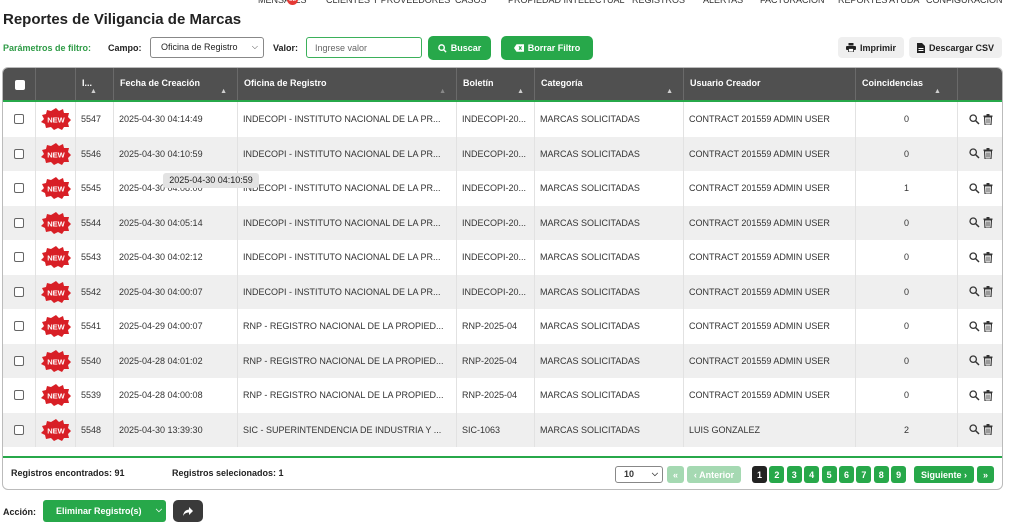  Describe the element at coordinates (980, 84) in the screenshot. I see `actions-header` at that location.